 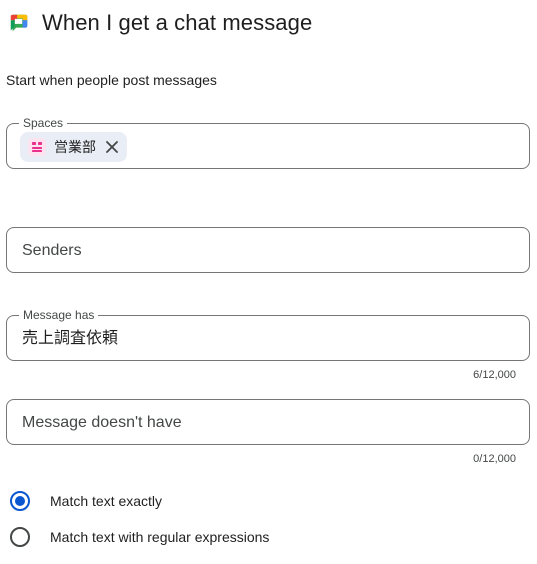 I want to click on message-has-label: Message has, so click(x=59, y=315).